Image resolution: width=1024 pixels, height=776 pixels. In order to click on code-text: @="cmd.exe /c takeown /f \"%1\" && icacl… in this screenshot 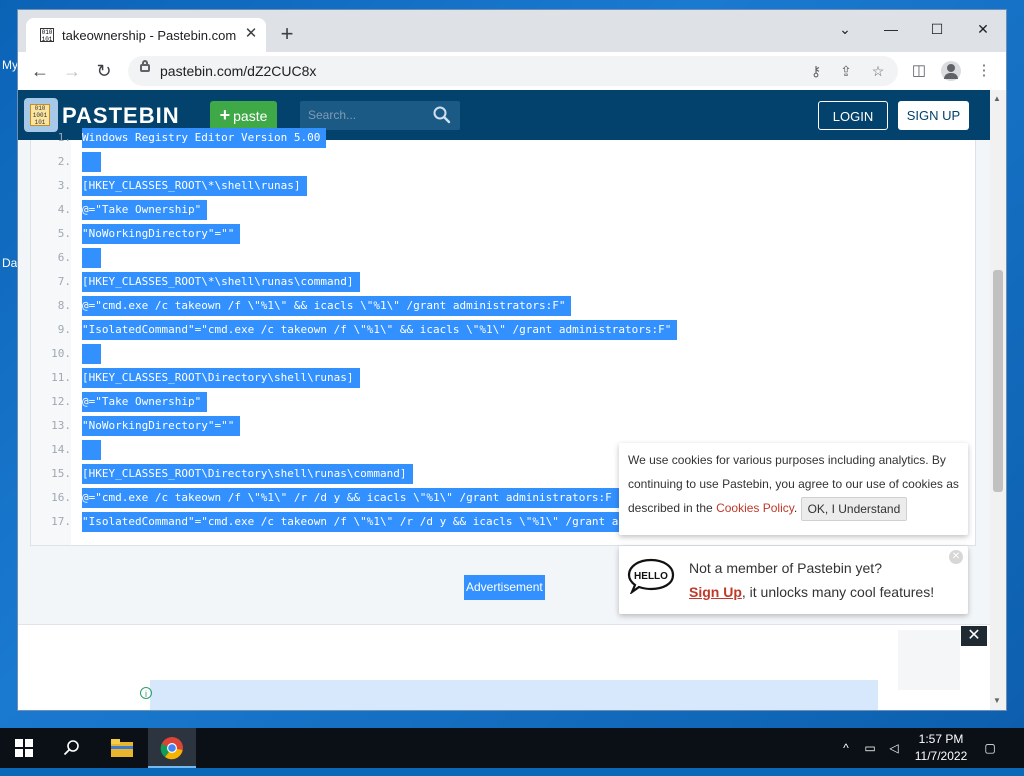, I will do `click(327, 306)`.